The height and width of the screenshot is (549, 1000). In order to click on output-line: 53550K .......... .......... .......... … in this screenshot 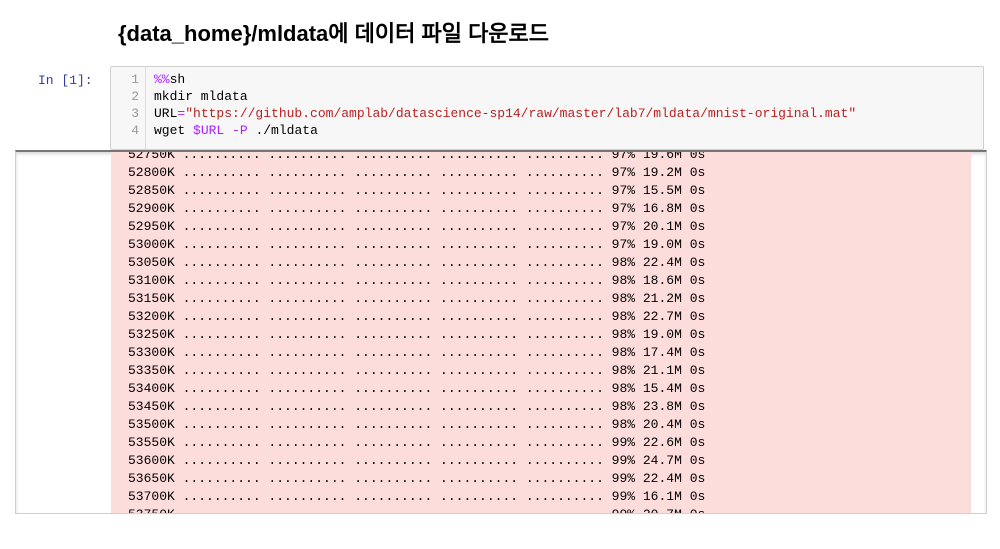, I will do `click(417, 442)`.